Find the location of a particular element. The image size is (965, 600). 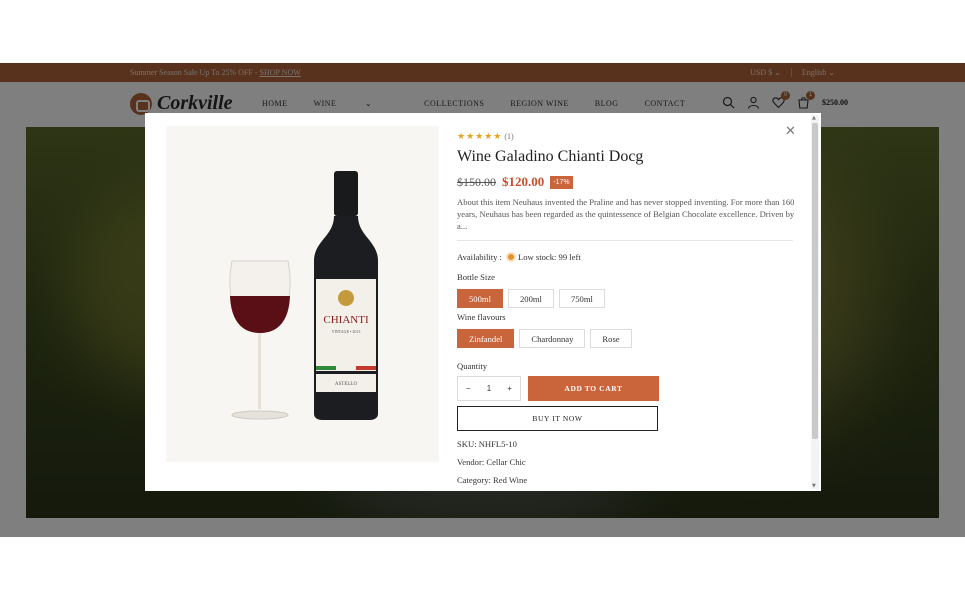

wine-flavour-options: Zinfandel Chardonnay Rose is located at coordinates (544, 338).